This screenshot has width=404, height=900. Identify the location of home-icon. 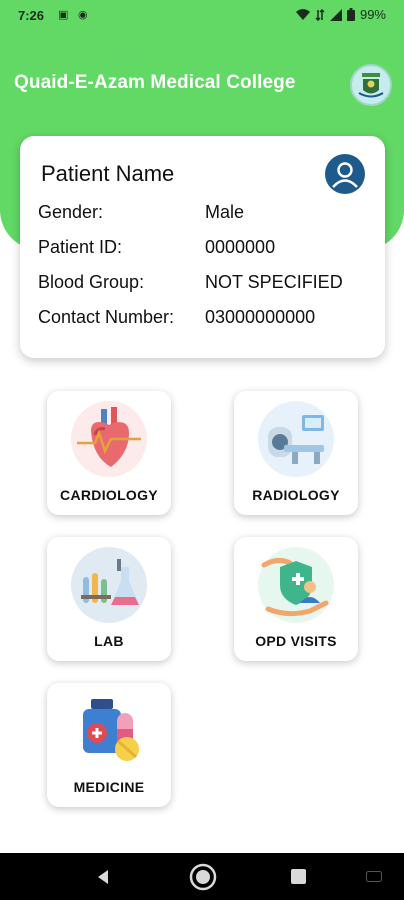
(203, 877).